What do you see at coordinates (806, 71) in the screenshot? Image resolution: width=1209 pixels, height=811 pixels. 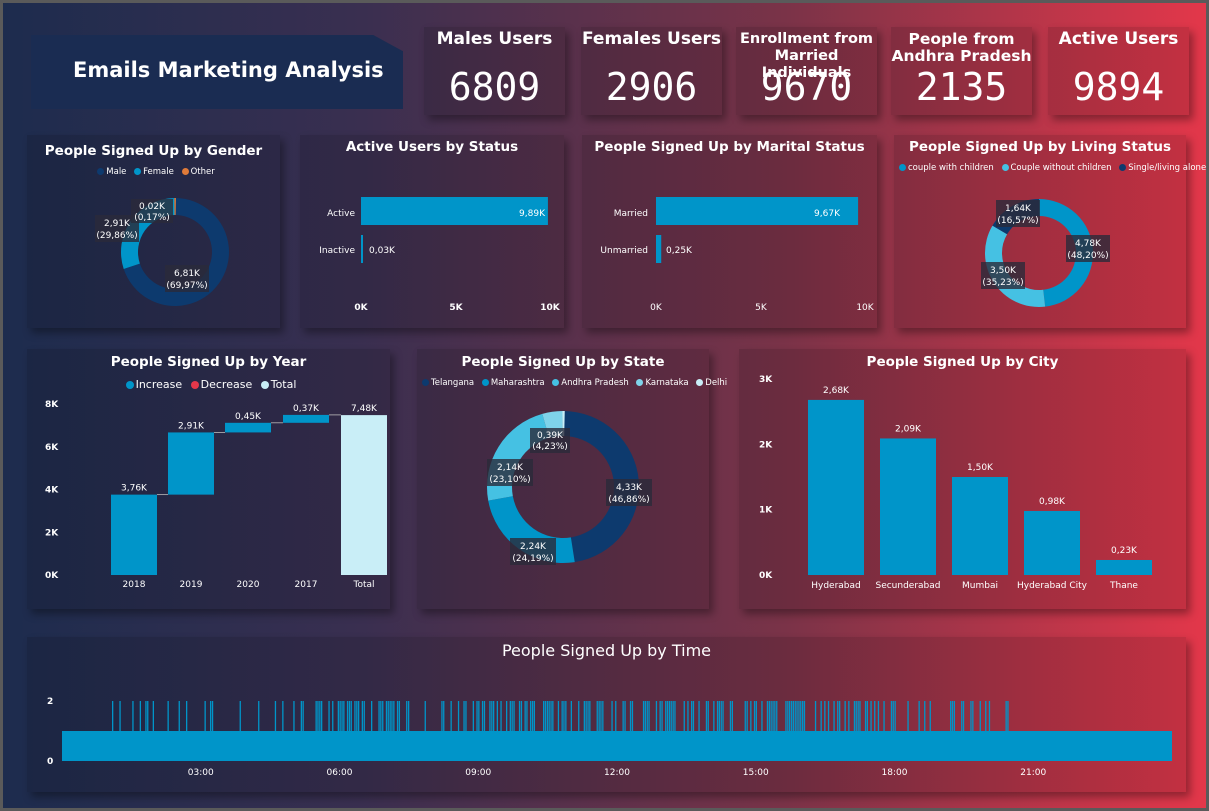 I see `kpi-married-enrollment: Enrollment from Married Individuals 9670` at bounding box center [806, 71].